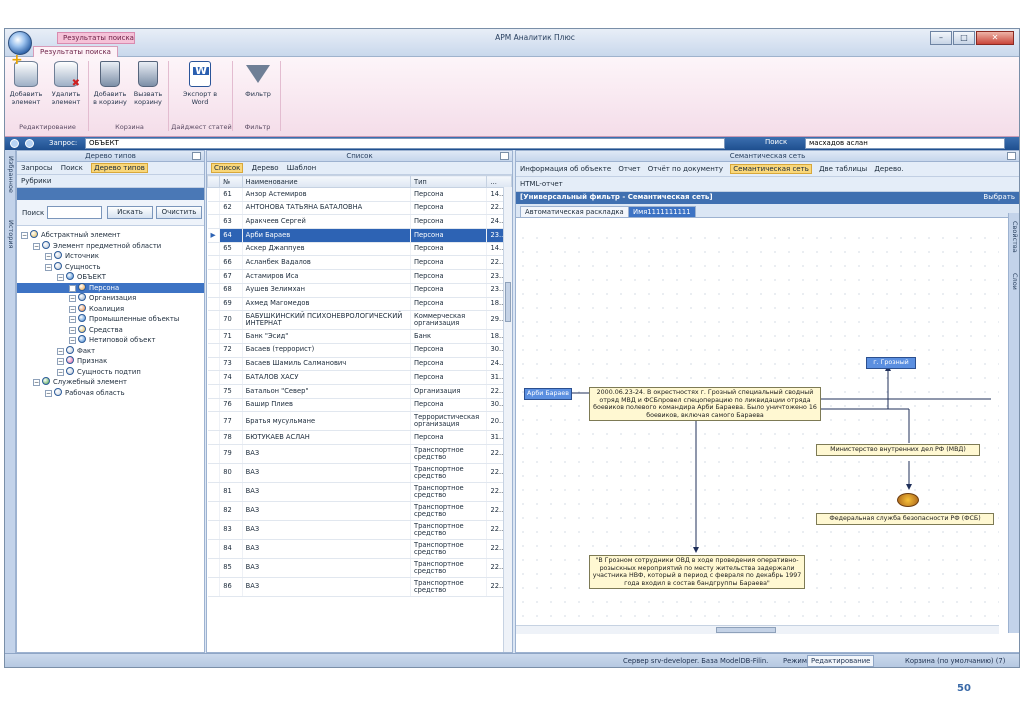 The width and height of the screenshot is (1023, 708). Describe the element at coordinates (905, 519) in the screenshot. I see `node-fsb: Федеральная служба безопасности РФ (ФСБ)` at that location.